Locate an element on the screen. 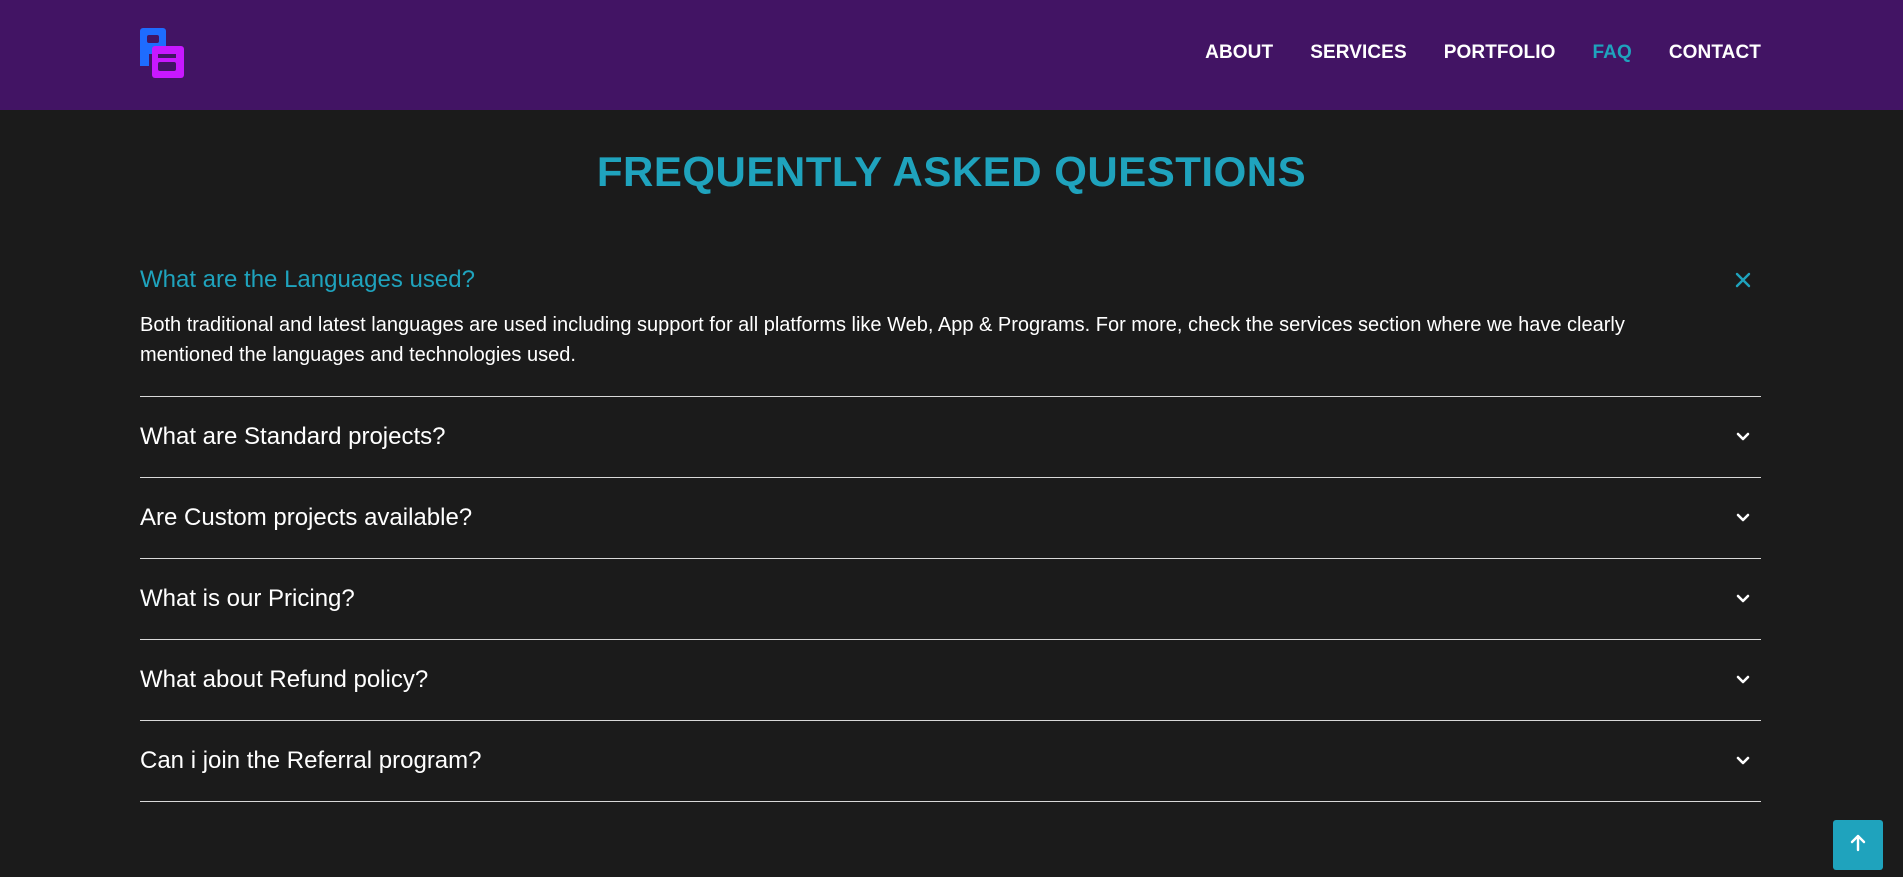  faq-question-toggle: What about Refund policy? is located at coordinates (950, 680).